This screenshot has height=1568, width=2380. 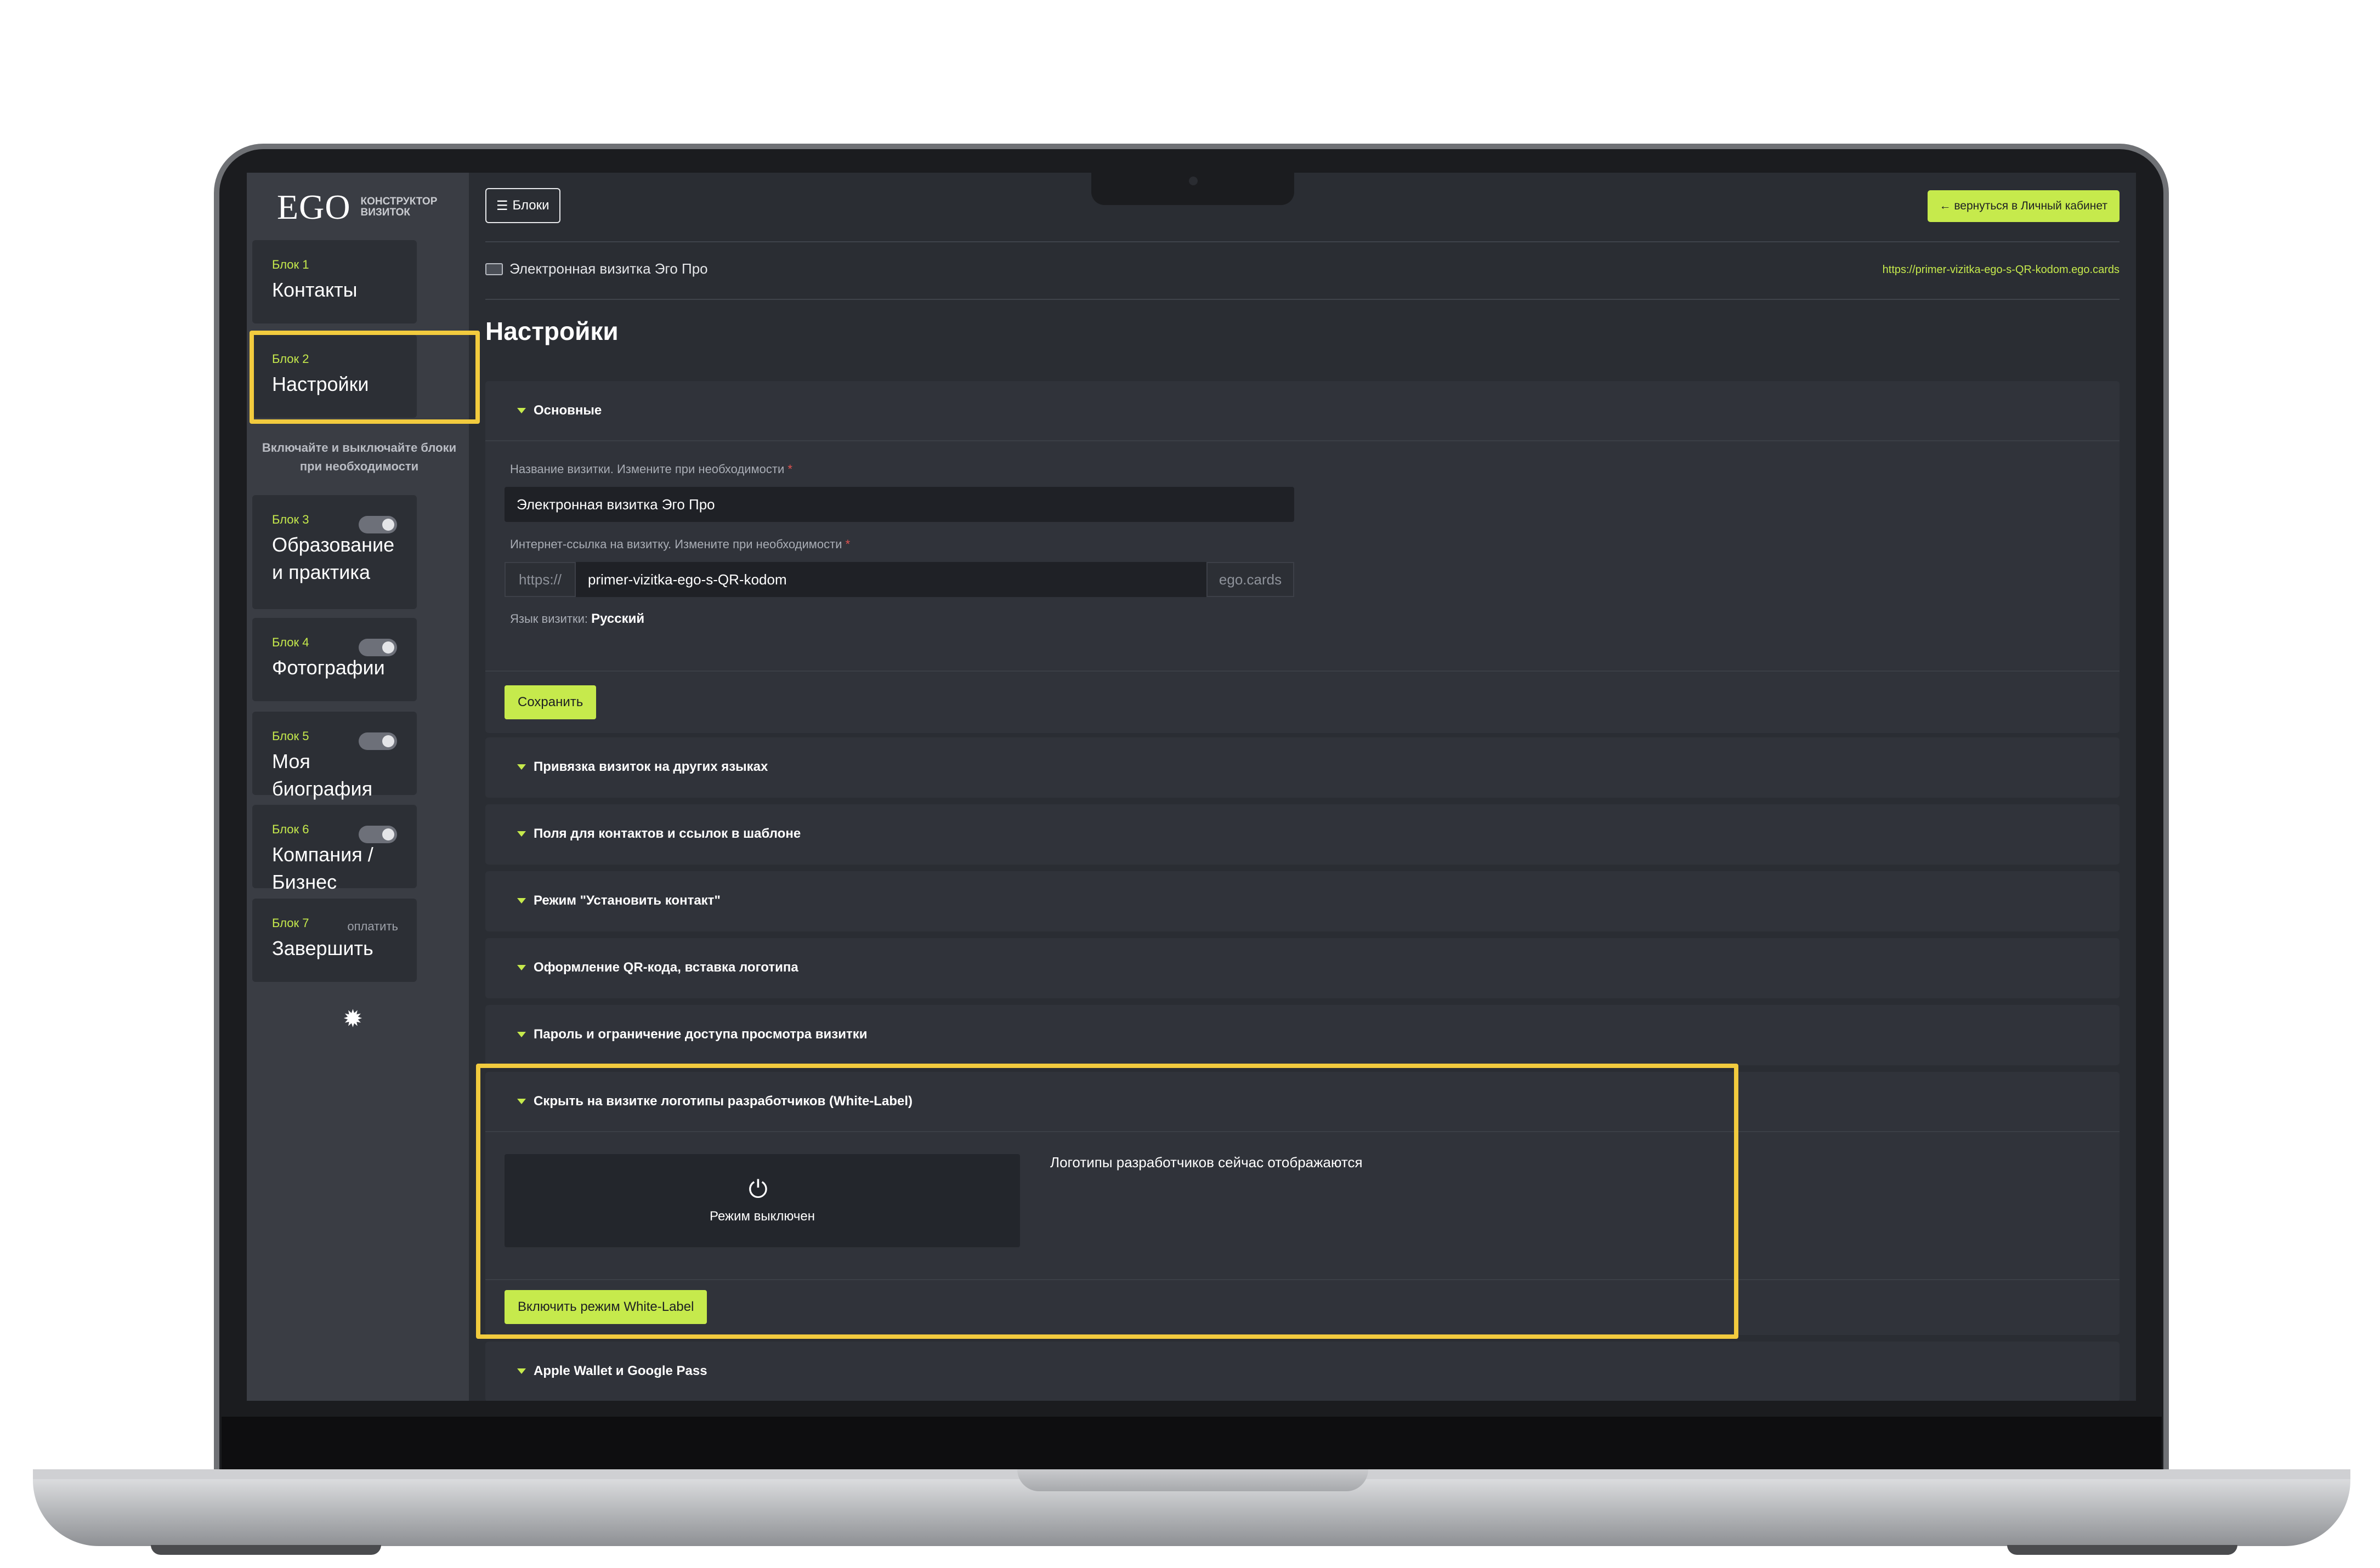 I want to click on link-prefix: https://, so click(x=540, y=579).